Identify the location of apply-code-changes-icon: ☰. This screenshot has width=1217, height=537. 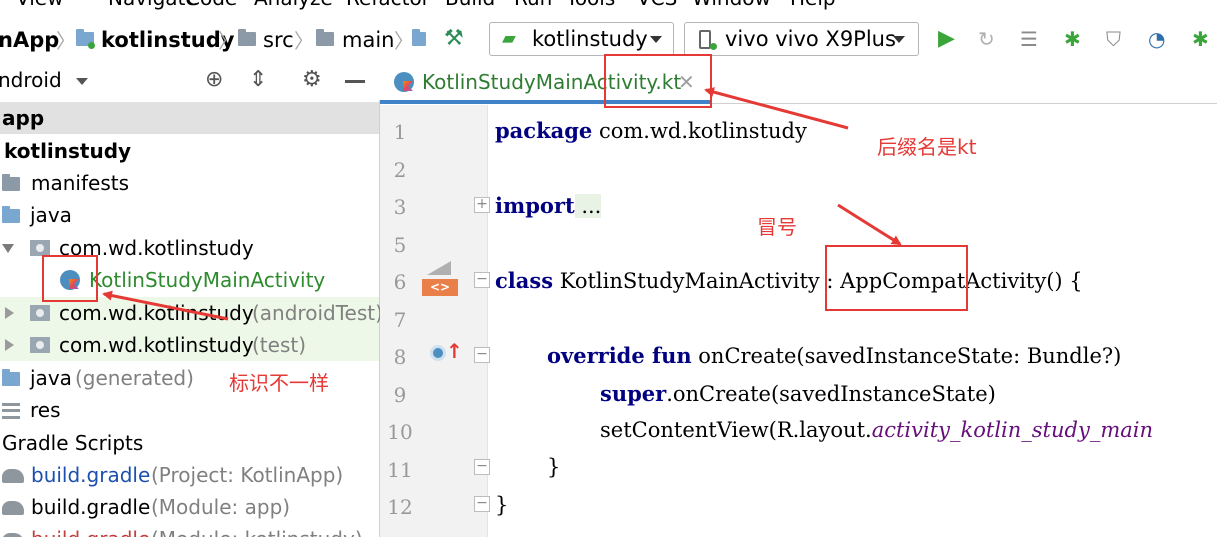
(1029, 39).